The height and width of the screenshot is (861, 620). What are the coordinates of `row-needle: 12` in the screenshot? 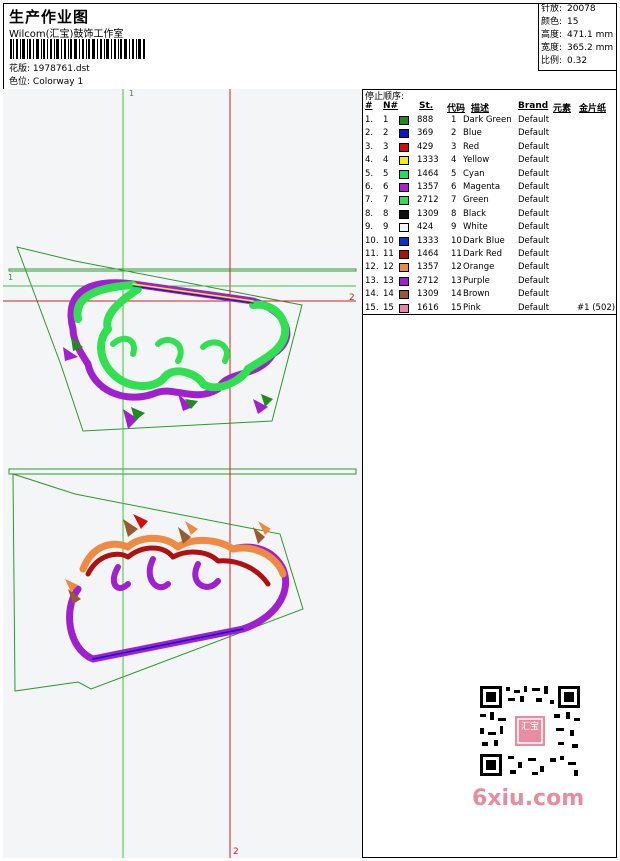 It's located at (388, 267).